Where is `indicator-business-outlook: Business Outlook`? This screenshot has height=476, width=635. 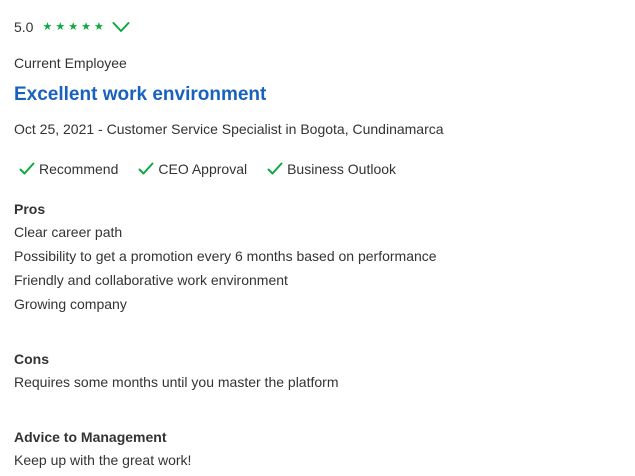
indicator-business-outlook: Business Outlook is located at coordinates (331, 169).